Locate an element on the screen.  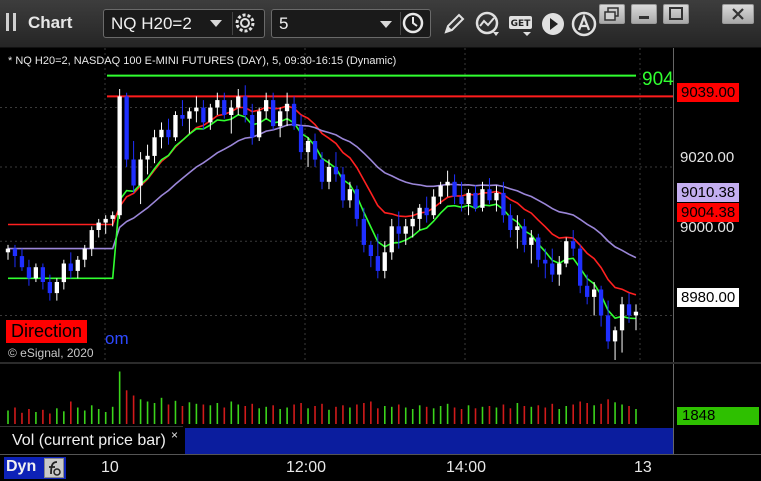
app-menu-icon is located at coordinates (12, 22).